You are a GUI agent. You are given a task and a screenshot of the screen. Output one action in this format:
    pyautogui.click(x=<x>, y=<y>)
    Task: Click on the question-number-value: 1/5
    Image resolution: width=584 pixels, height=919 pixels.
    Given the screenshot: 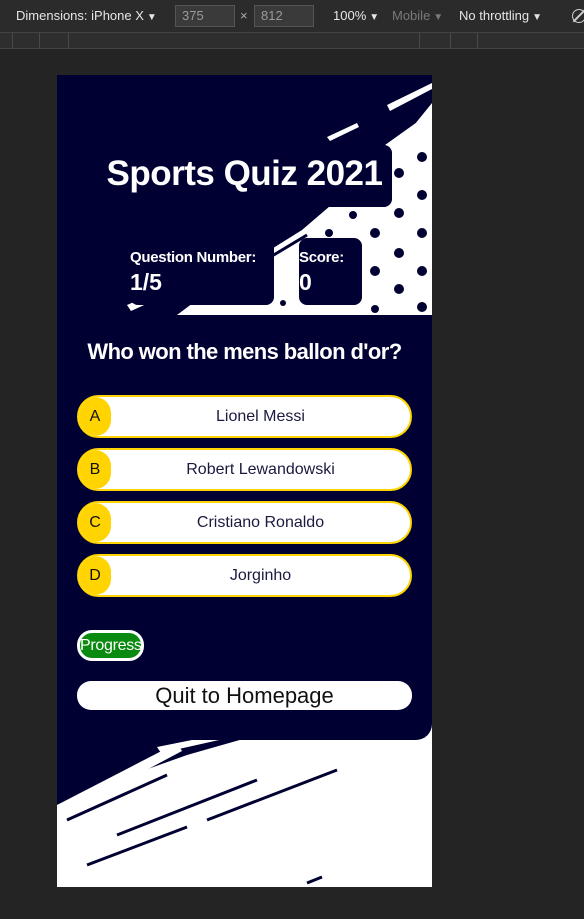 What is the action you would take?
    pyautogui.click(x=146, y=282)
    